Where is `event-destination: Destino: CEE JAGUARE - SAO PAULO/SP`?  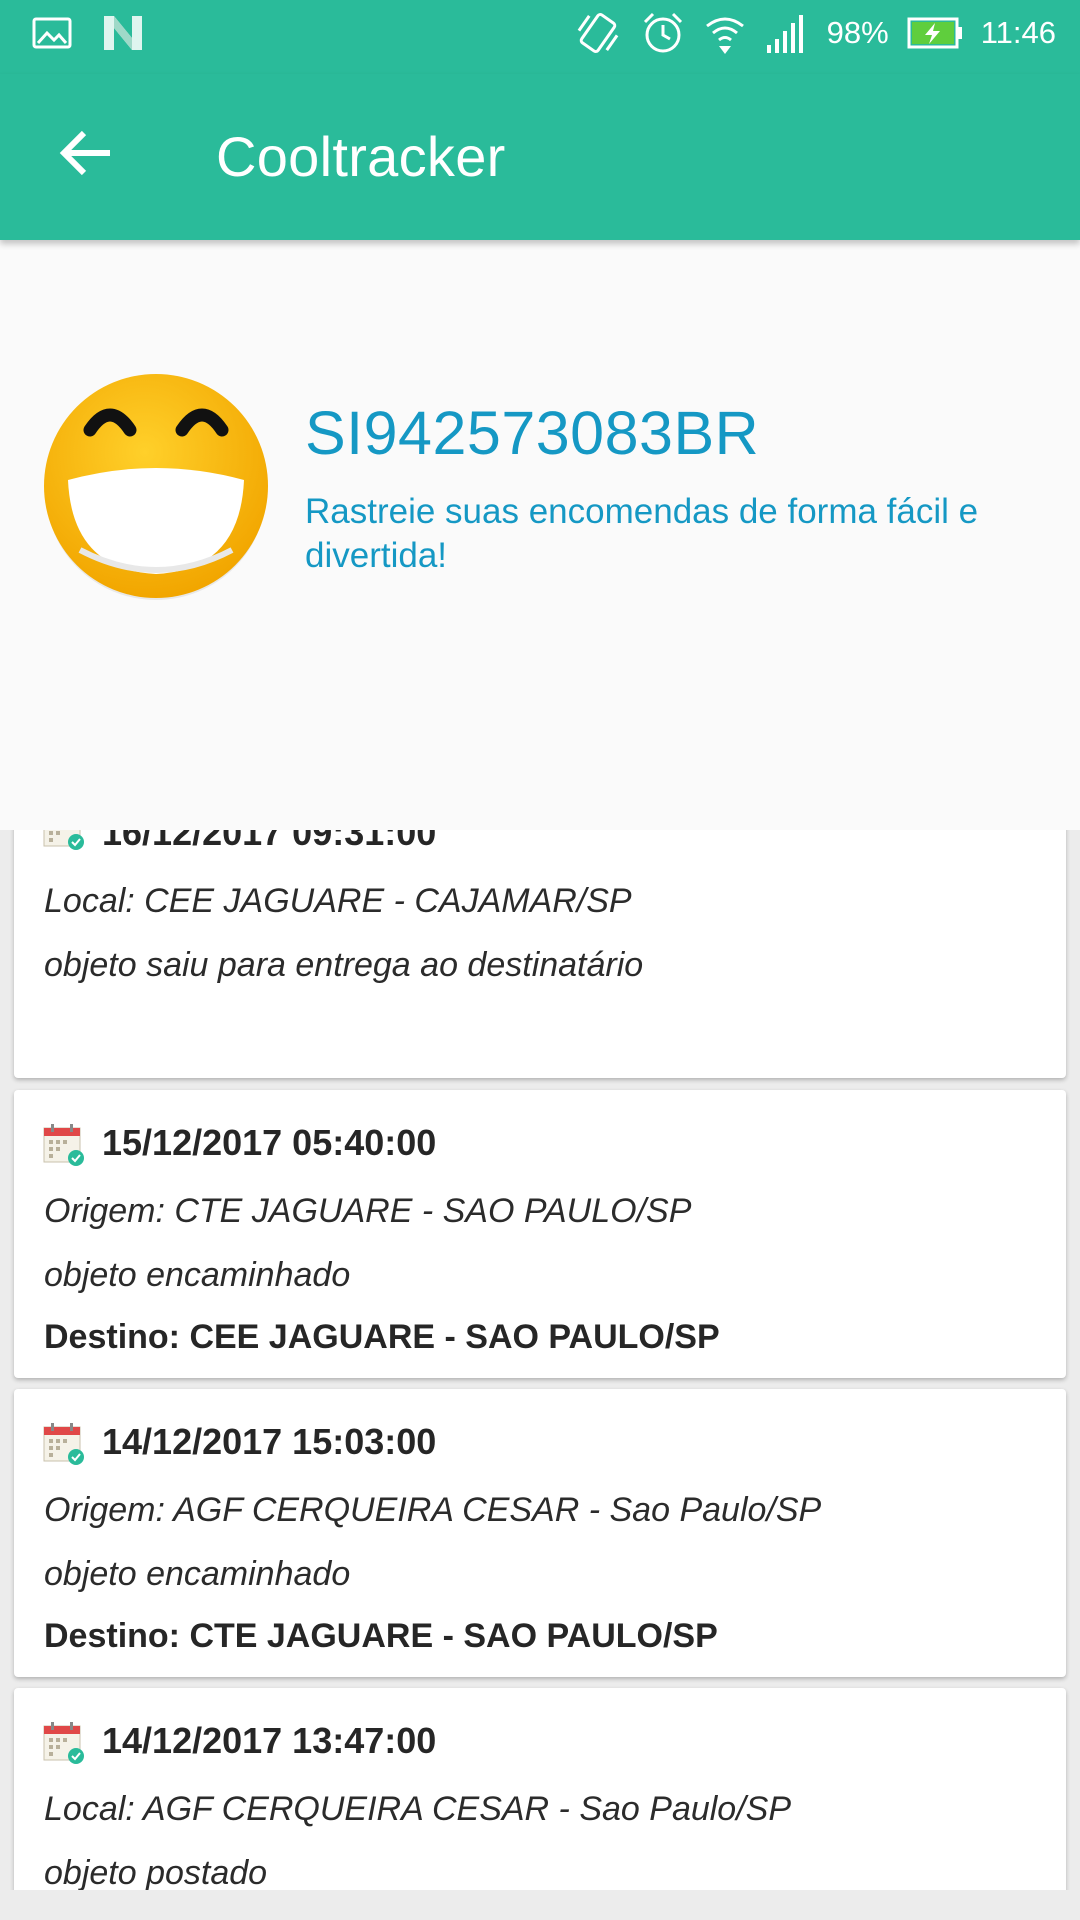
event-destination: Destino: CEE JAGUARE - SAO PAULO/SP is located at coordinates (382, 1337).